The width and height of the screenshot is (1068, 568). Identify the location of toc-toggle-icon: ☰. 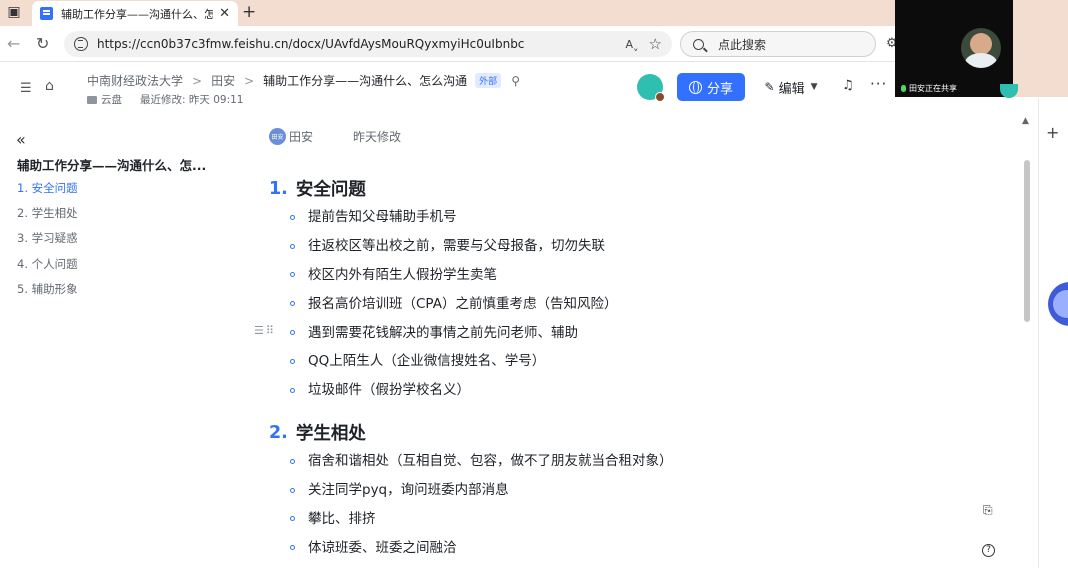
(26, 88).